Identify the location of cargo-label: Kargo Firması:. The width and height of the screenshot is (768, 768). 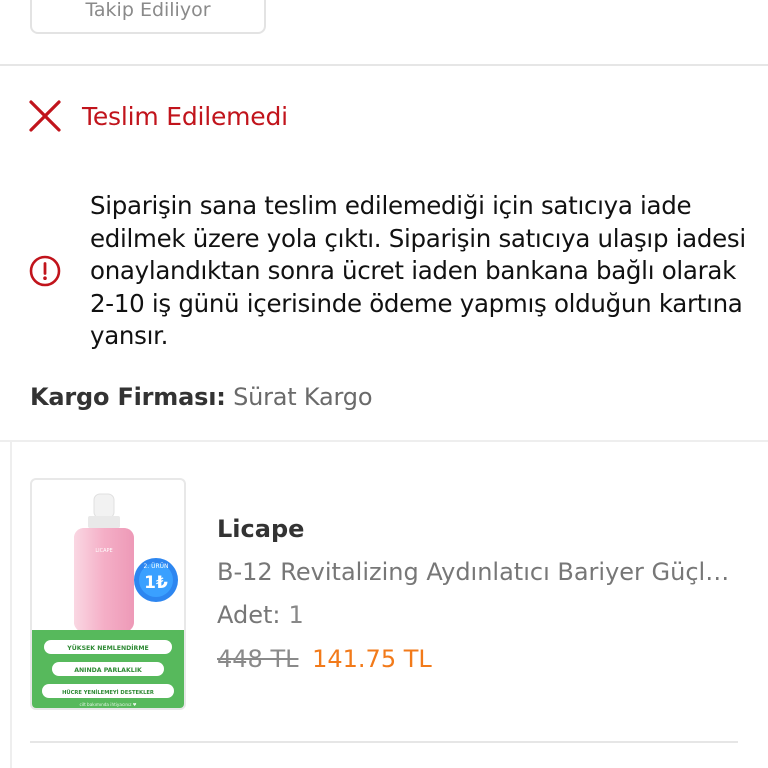
(128, 397).